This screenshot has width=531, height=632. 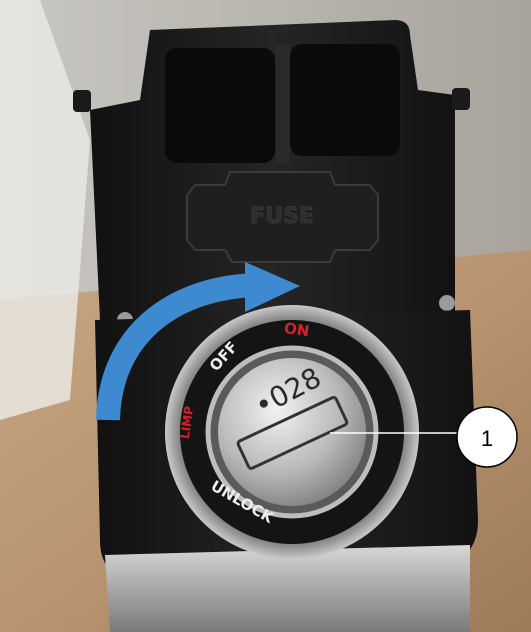 I want to click on position-label-on: ON, so click(x=297, y=329).